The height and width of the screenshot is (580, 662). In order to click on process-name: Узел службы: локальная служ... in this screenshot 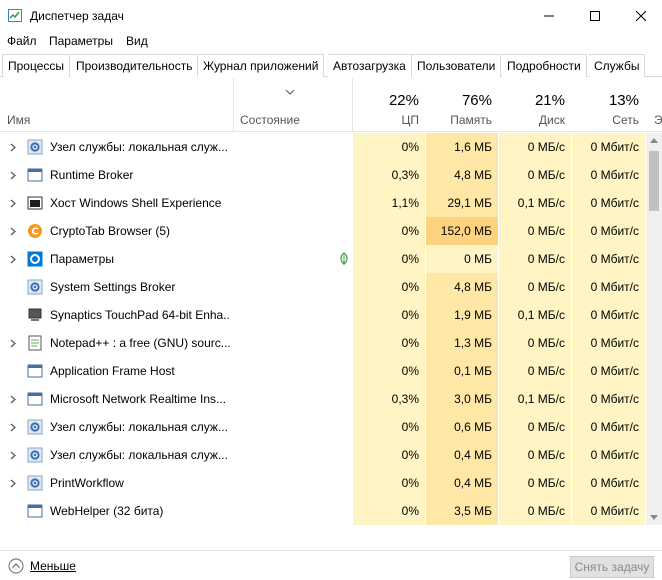, I will do `click(139, 427)`.